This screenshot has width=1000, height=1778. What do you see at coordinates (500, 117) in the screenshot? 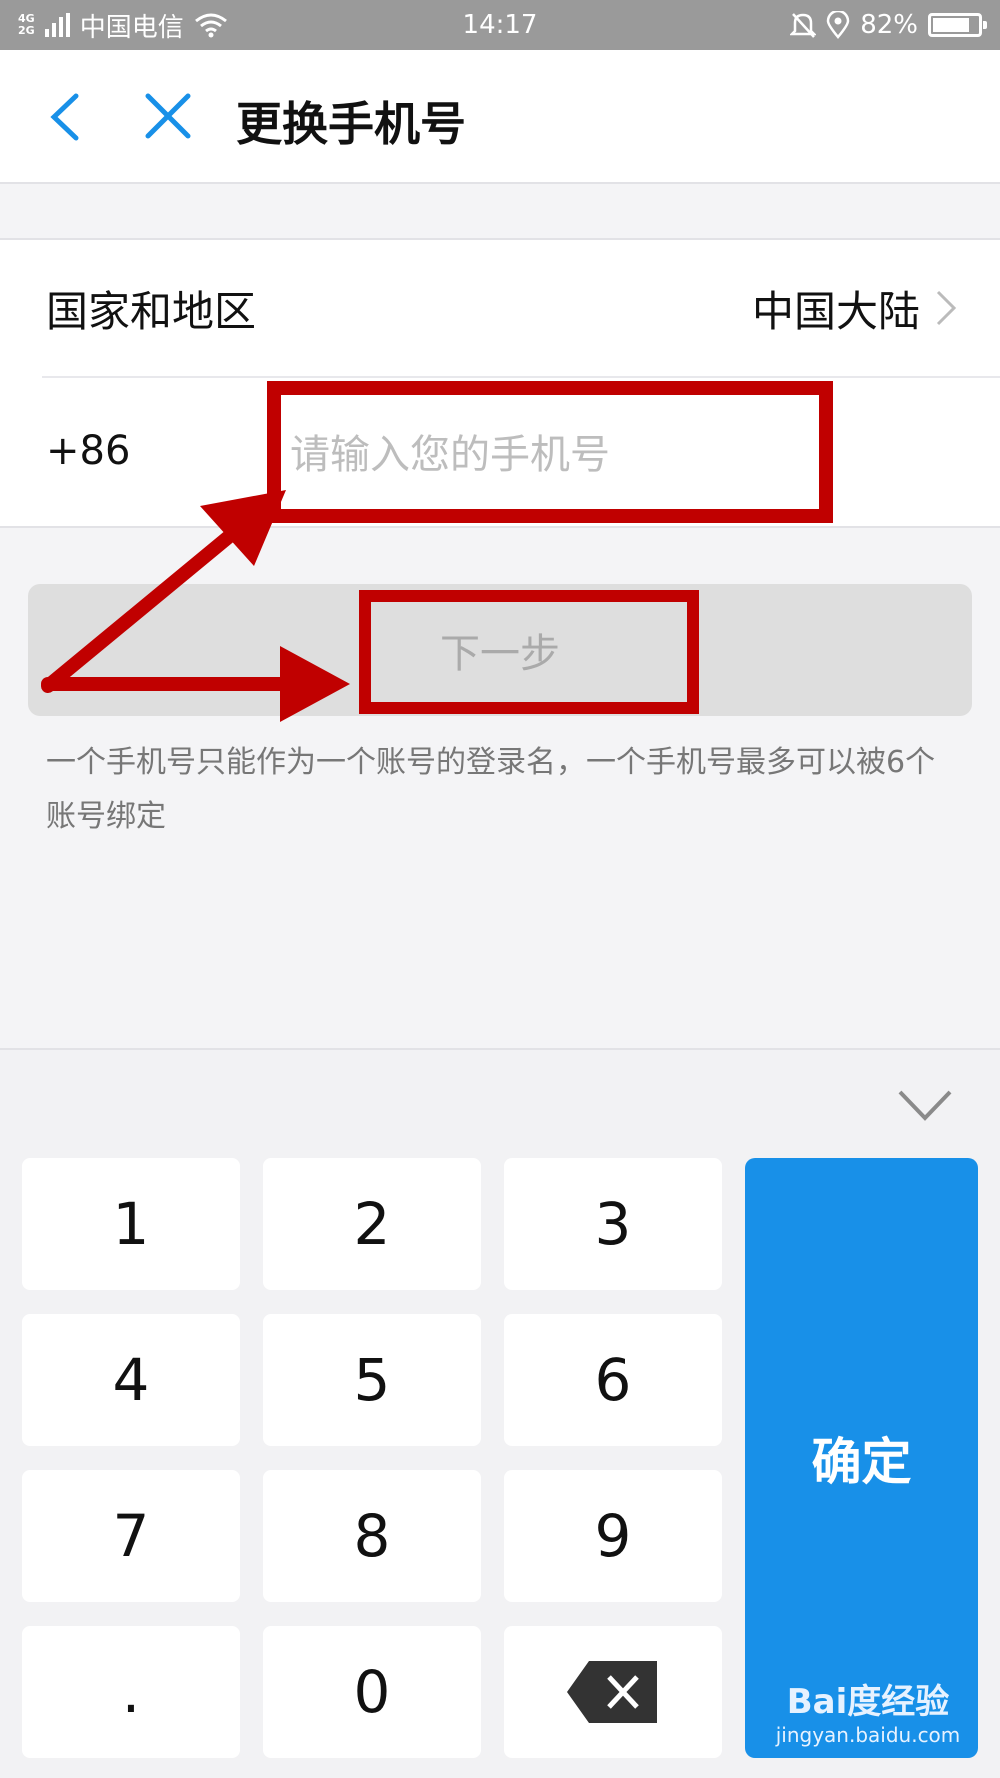
I see `nav-bar: 更换手机号` at bounding box center [500, 117].